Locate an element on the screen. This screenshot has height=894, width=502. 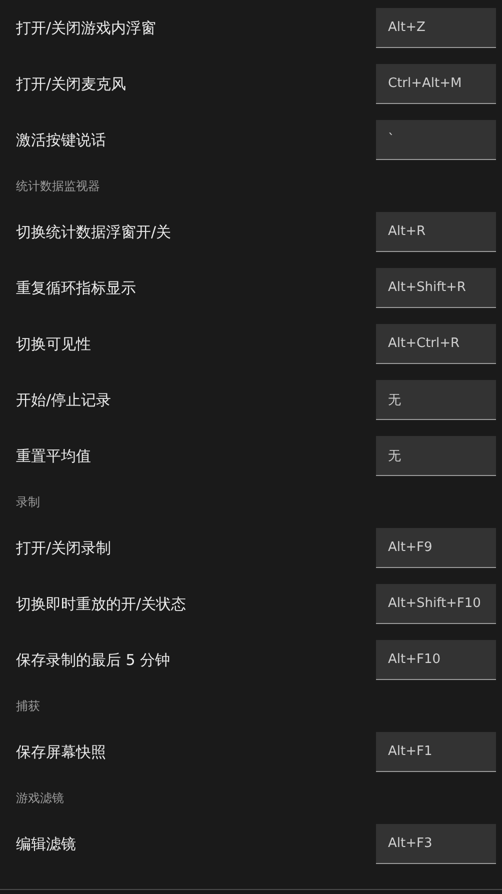
shortcut-label: 打开/关闭游戏内浮窗 is located at coordinates (86, 28).